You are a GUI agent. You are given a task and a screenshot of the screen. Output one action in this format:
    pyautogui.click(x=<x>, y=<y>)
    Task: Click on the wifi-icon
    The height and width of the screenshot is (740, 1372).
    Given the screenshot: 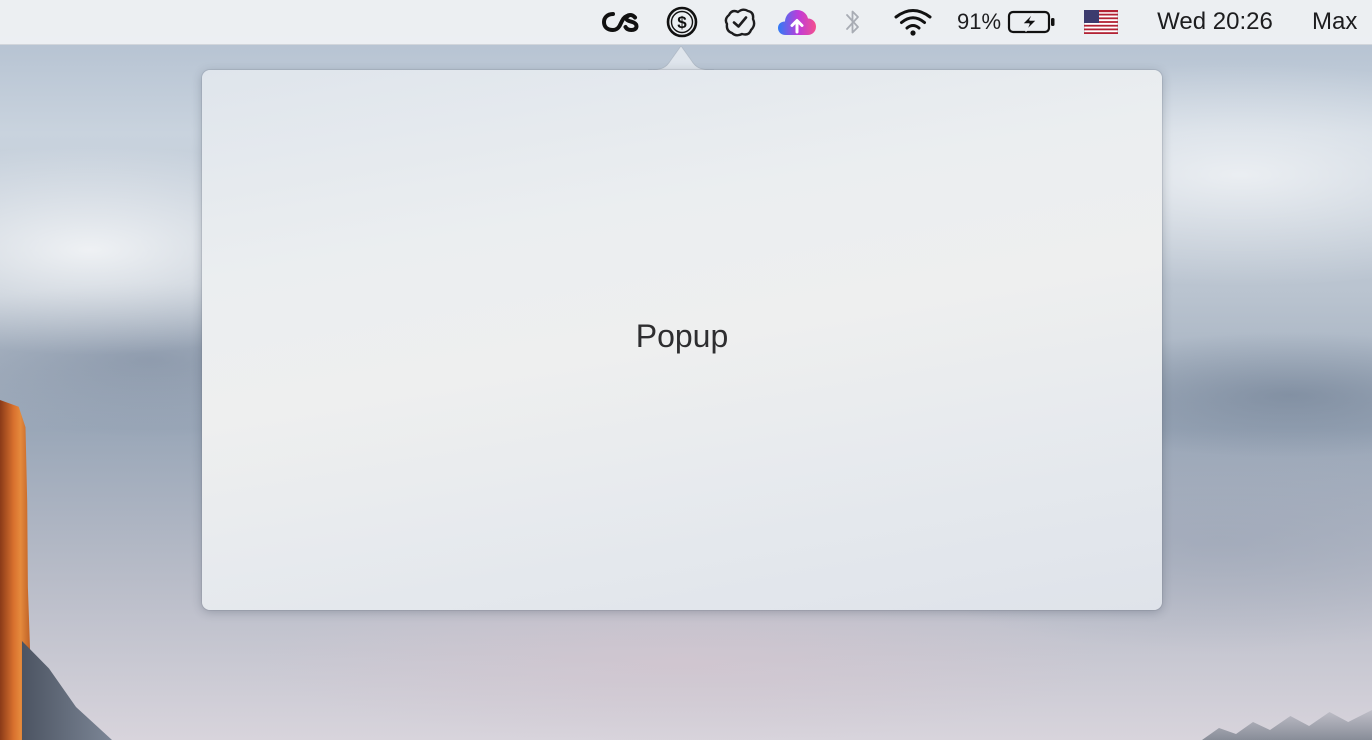 What is the action you would take?
    pyautogui.click(x=913, y=22)
    